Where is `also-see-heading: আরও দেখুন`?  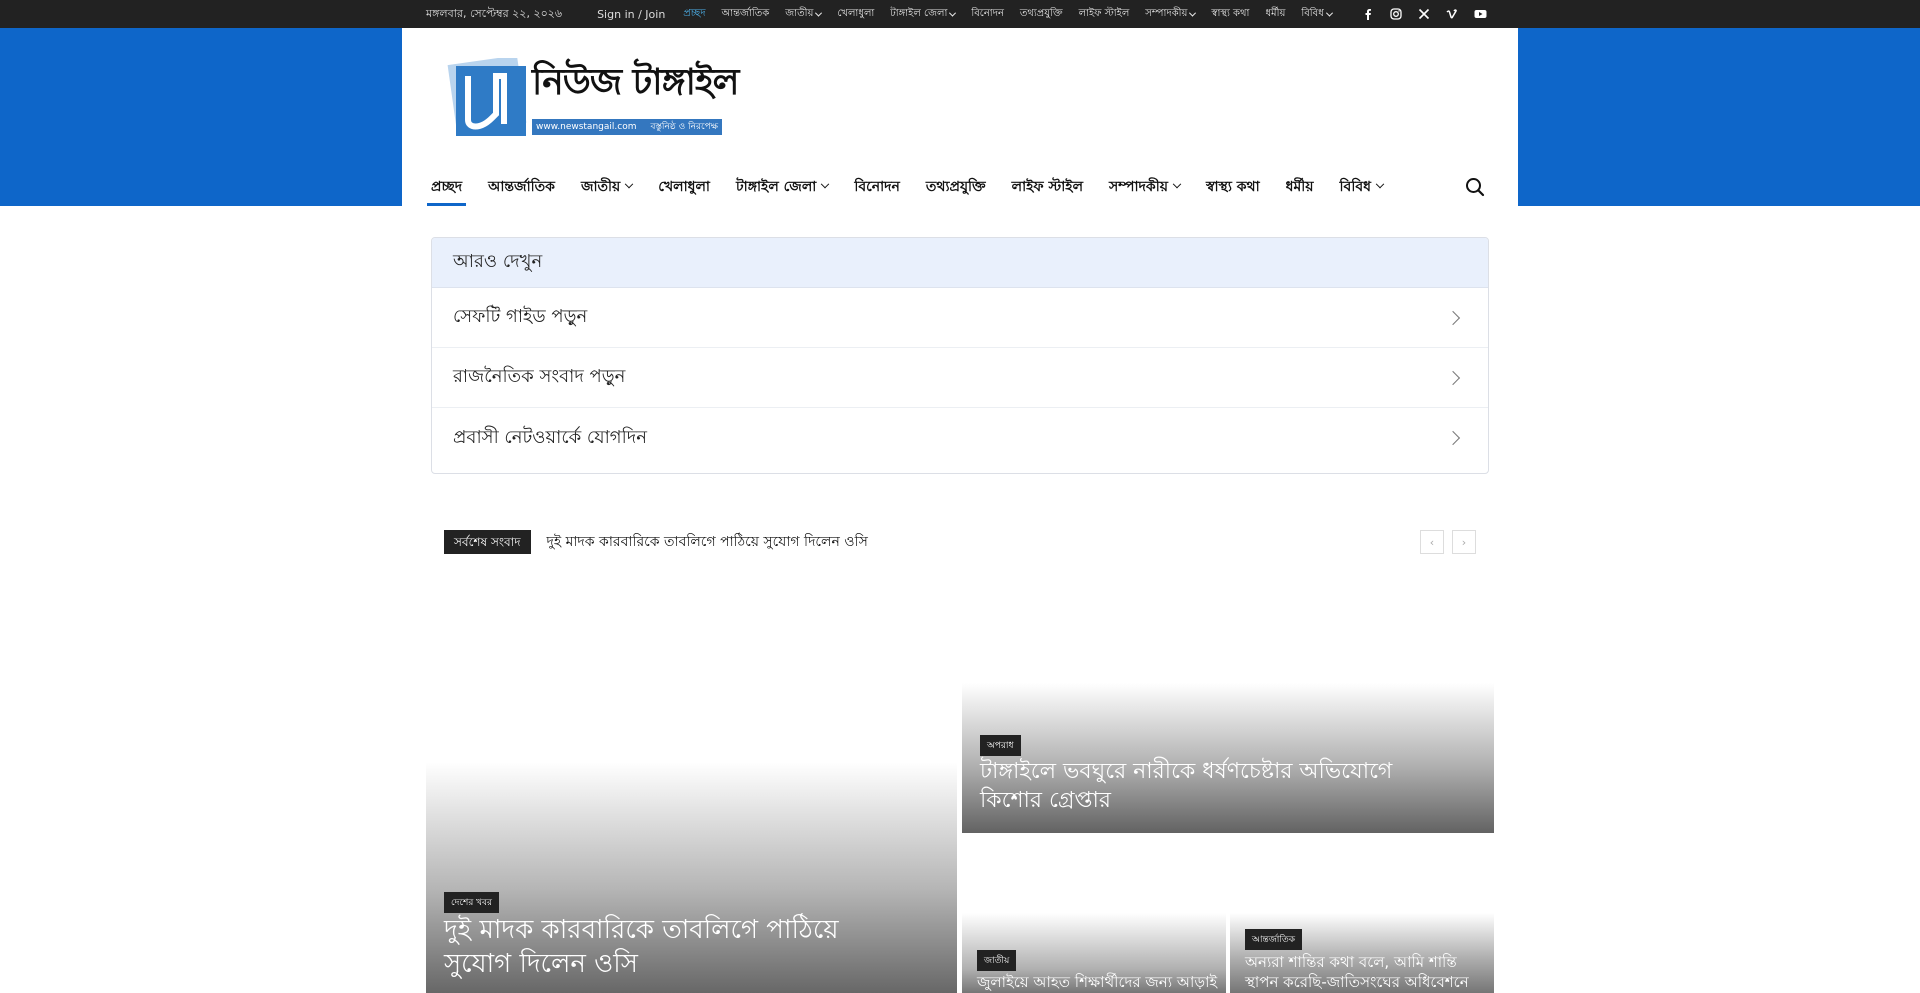 also-see-heading: আরও দেখুন is located at coordinates (960, 263).